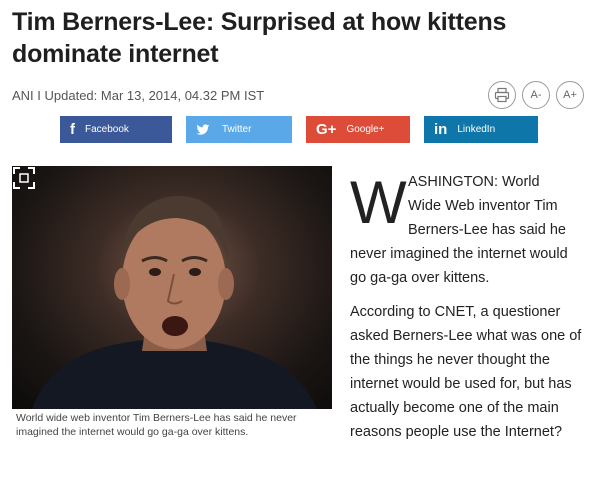 The image size is (600, 477). Describe the element at coordinates (72, 129) in the screenshot. I see `facebook-icon: f` at that location.